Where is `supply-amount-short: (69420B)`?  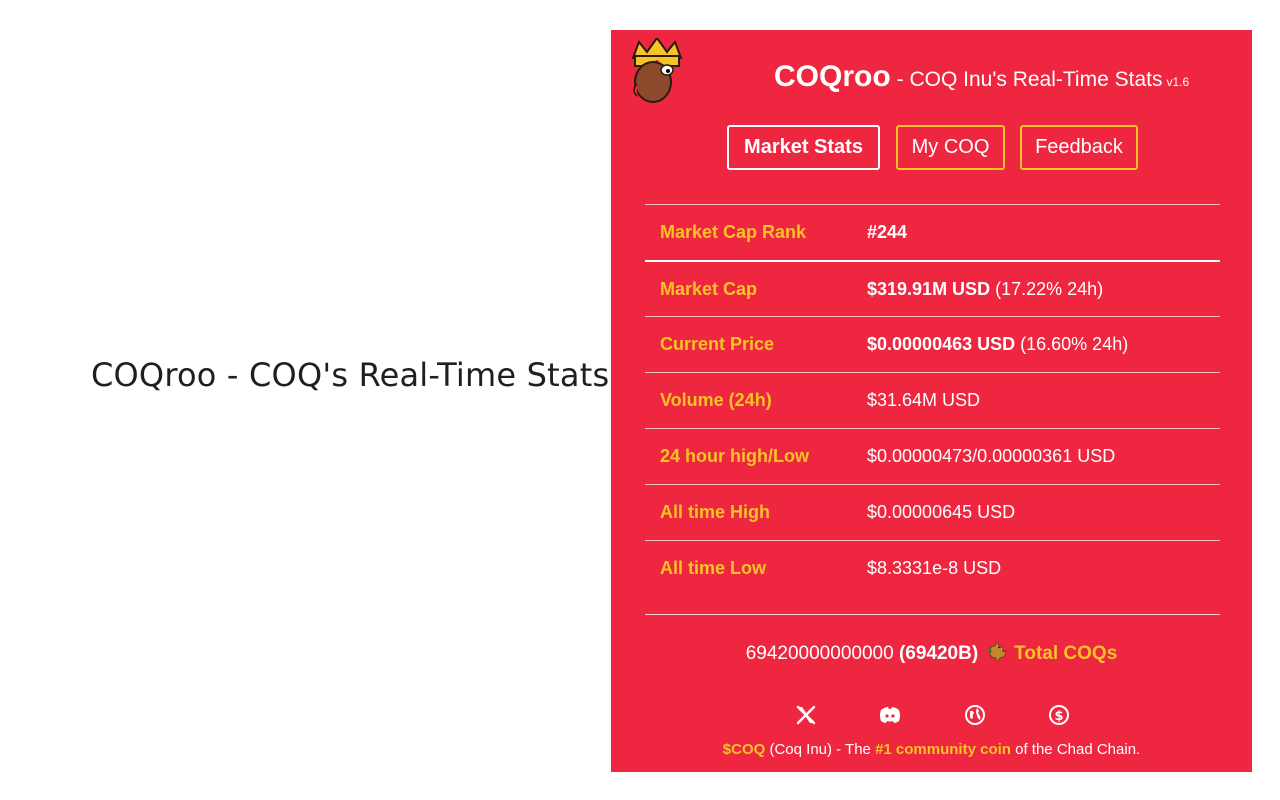 supply-amount-short: (69420B) is located at coordinates (938, 653).